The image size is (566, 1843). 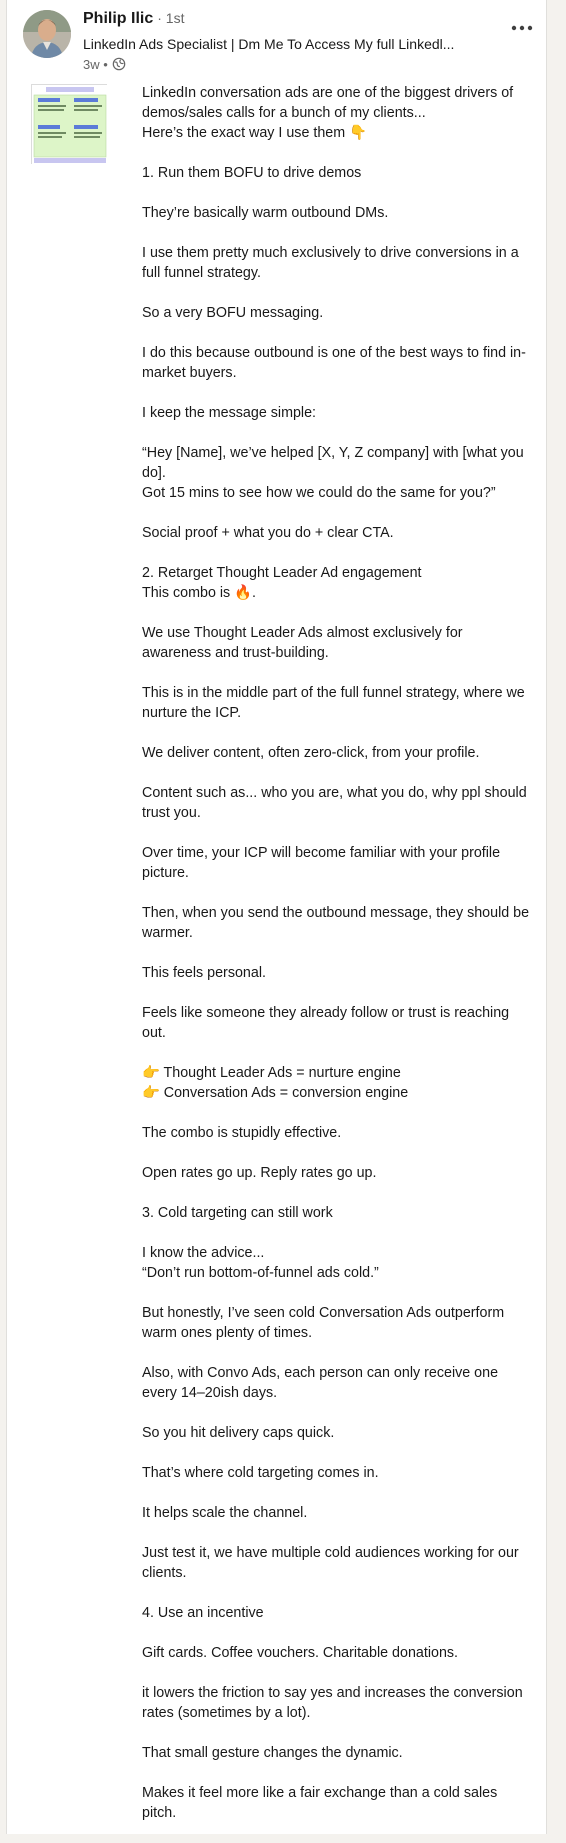 What do you see at coordinates (199, 593) in the screenshot?
I see `post-text-line: This combo is 🔥.` at bounding box center [199, 593].